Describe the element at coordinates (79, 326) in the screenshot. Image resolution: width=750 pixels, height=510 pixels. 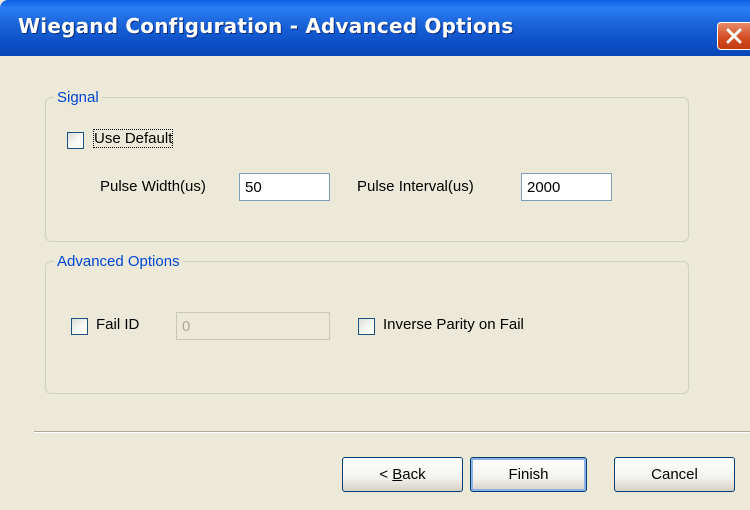
I see `fail-id-checkbox` at that location.